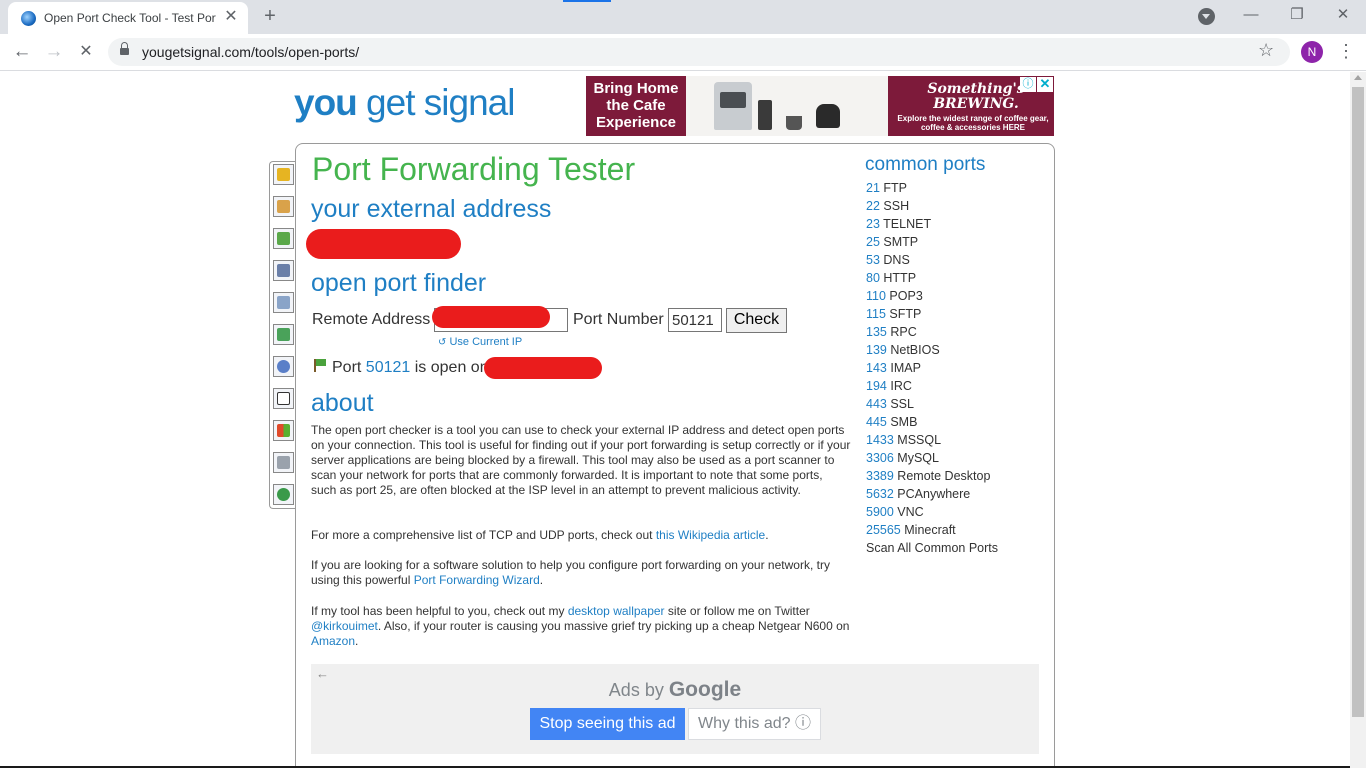  I want to click on port-item-remote-desktop: 3389 Remote Desktop, so click(956, 476).